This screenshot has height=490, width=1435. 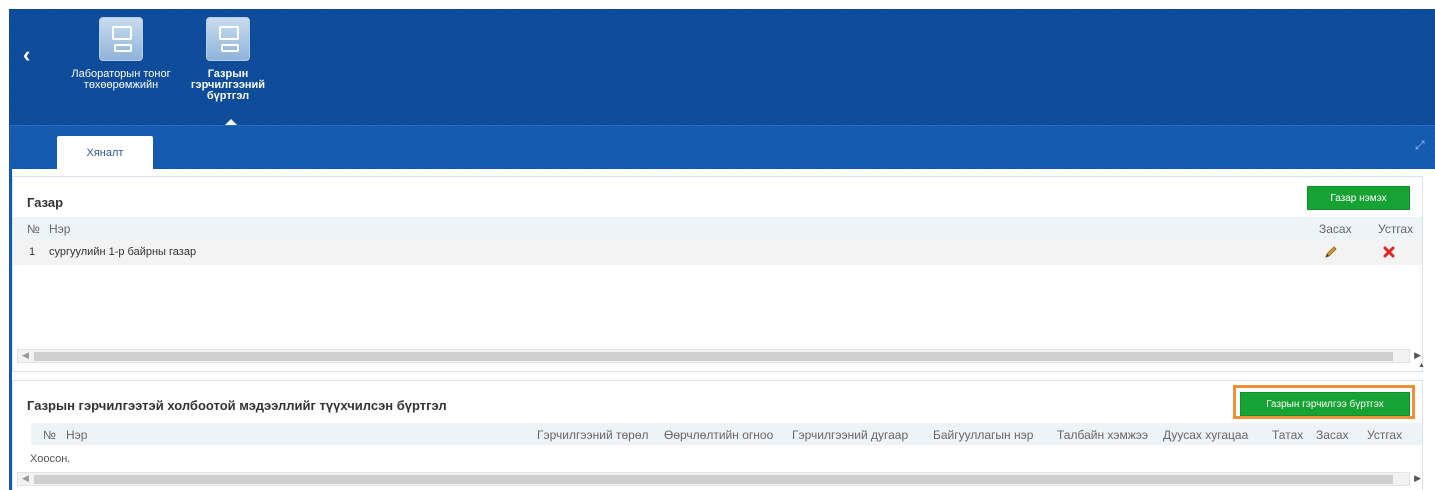 I want to click on scroll-up-icon: ▲, so click(x=1421, y=365).